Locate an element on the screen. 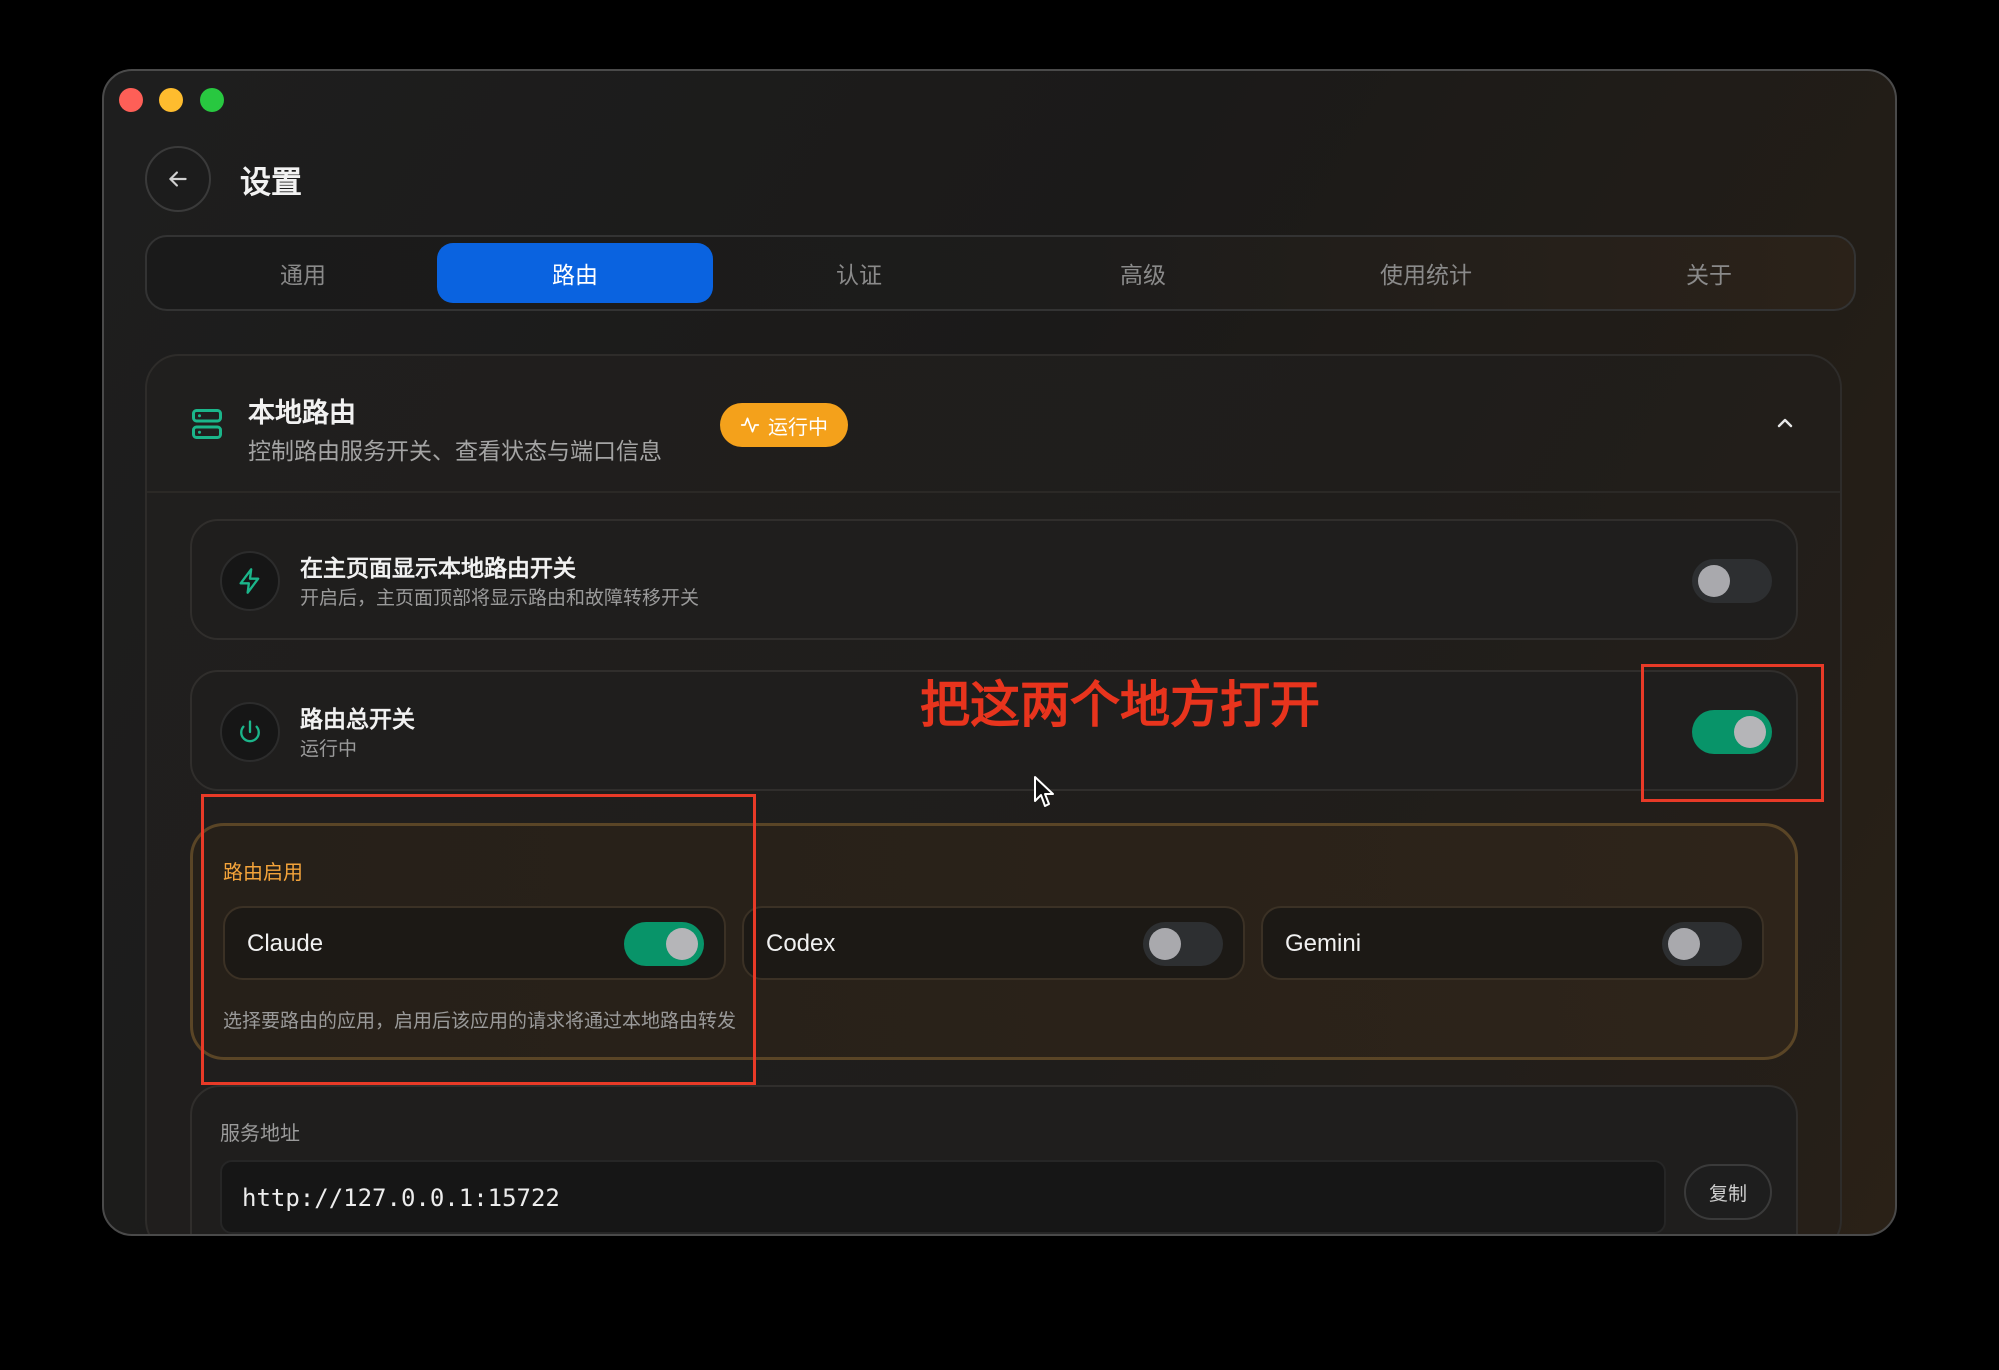 The width and height of the screenshot is (1999, 1370). show-on-home-subtitle: 开启后，主页面顶部将显示路由和故障转移开关 is located at coordinates (500, 598).